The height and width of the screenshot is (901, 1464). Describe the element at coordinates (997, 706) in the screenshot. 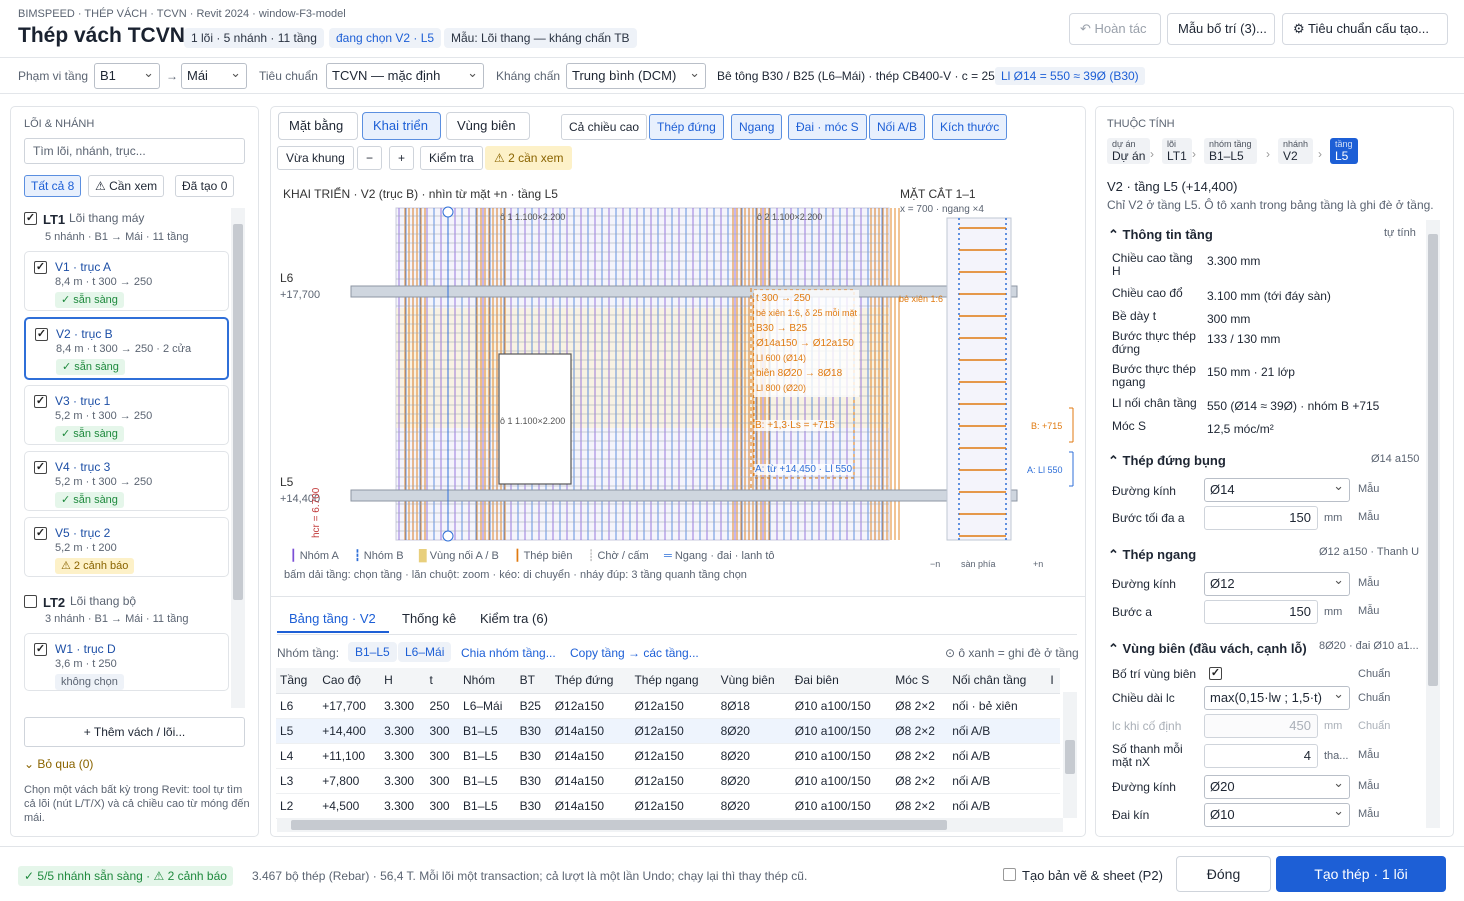

I see `table-cell: nối · bẻ xiên` at that location.